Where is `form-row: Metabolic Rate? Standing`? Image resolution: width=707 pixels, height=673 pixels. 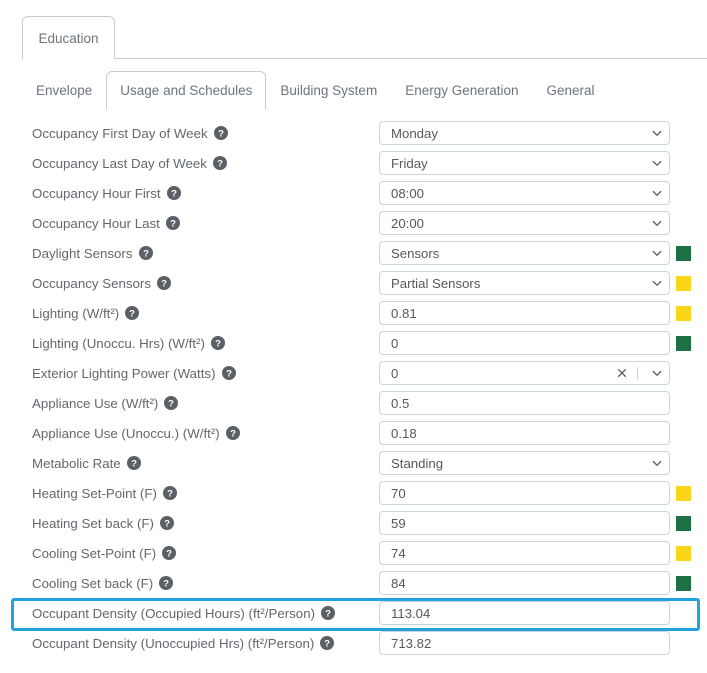
form-row: Metabolic Rate? Standing is located at coordinates (353, 463).